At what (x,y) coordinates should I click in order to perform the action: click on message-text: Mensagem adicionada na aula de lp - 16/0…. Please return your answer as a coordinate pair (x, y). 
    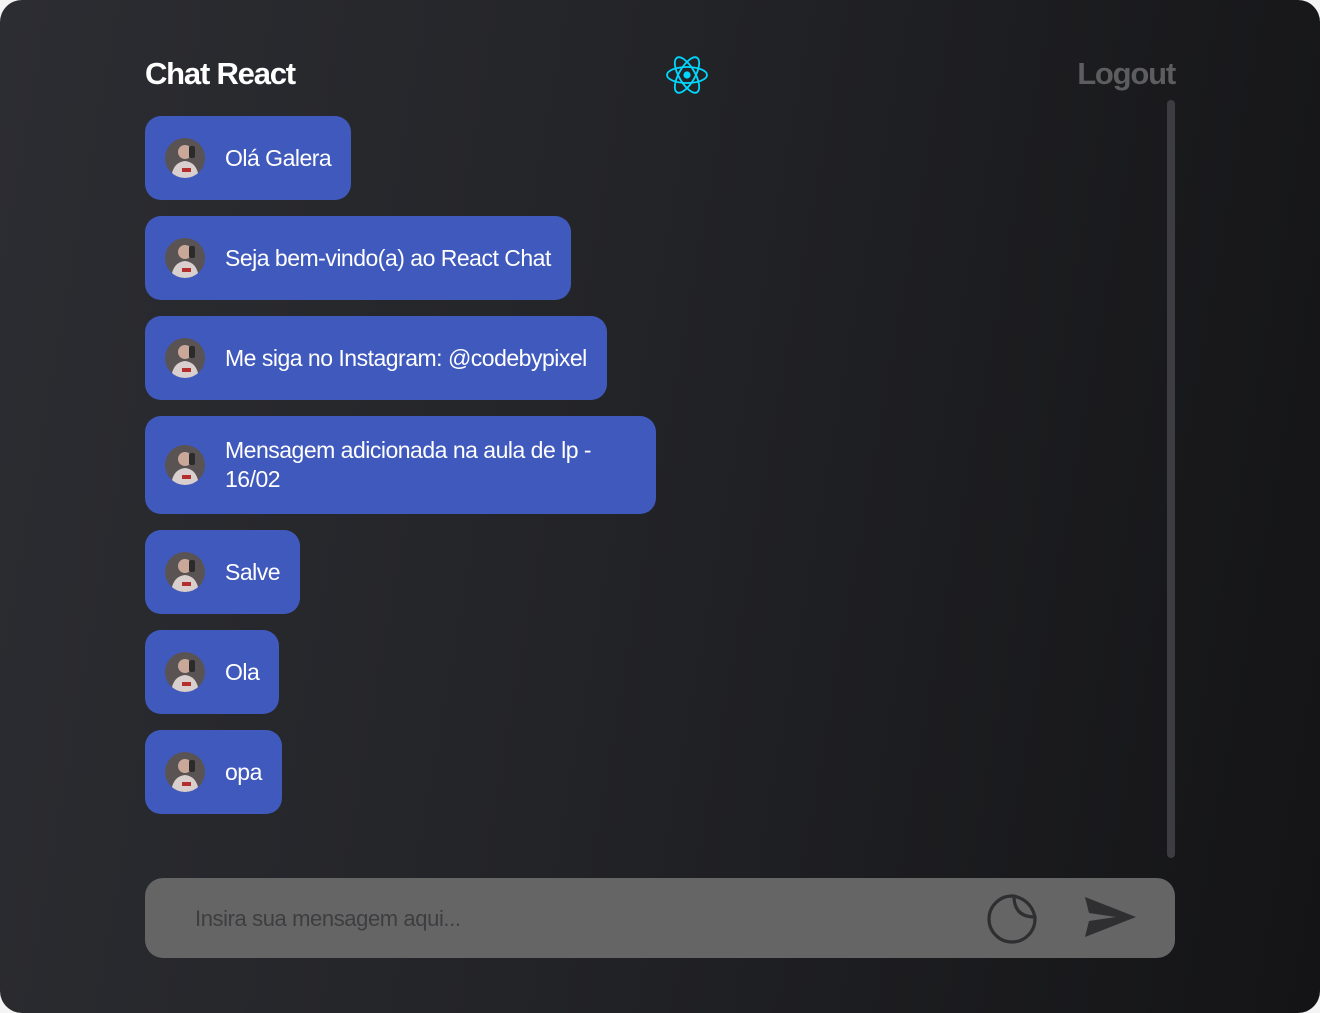
    Looking at the image, I should click on (408, 464).